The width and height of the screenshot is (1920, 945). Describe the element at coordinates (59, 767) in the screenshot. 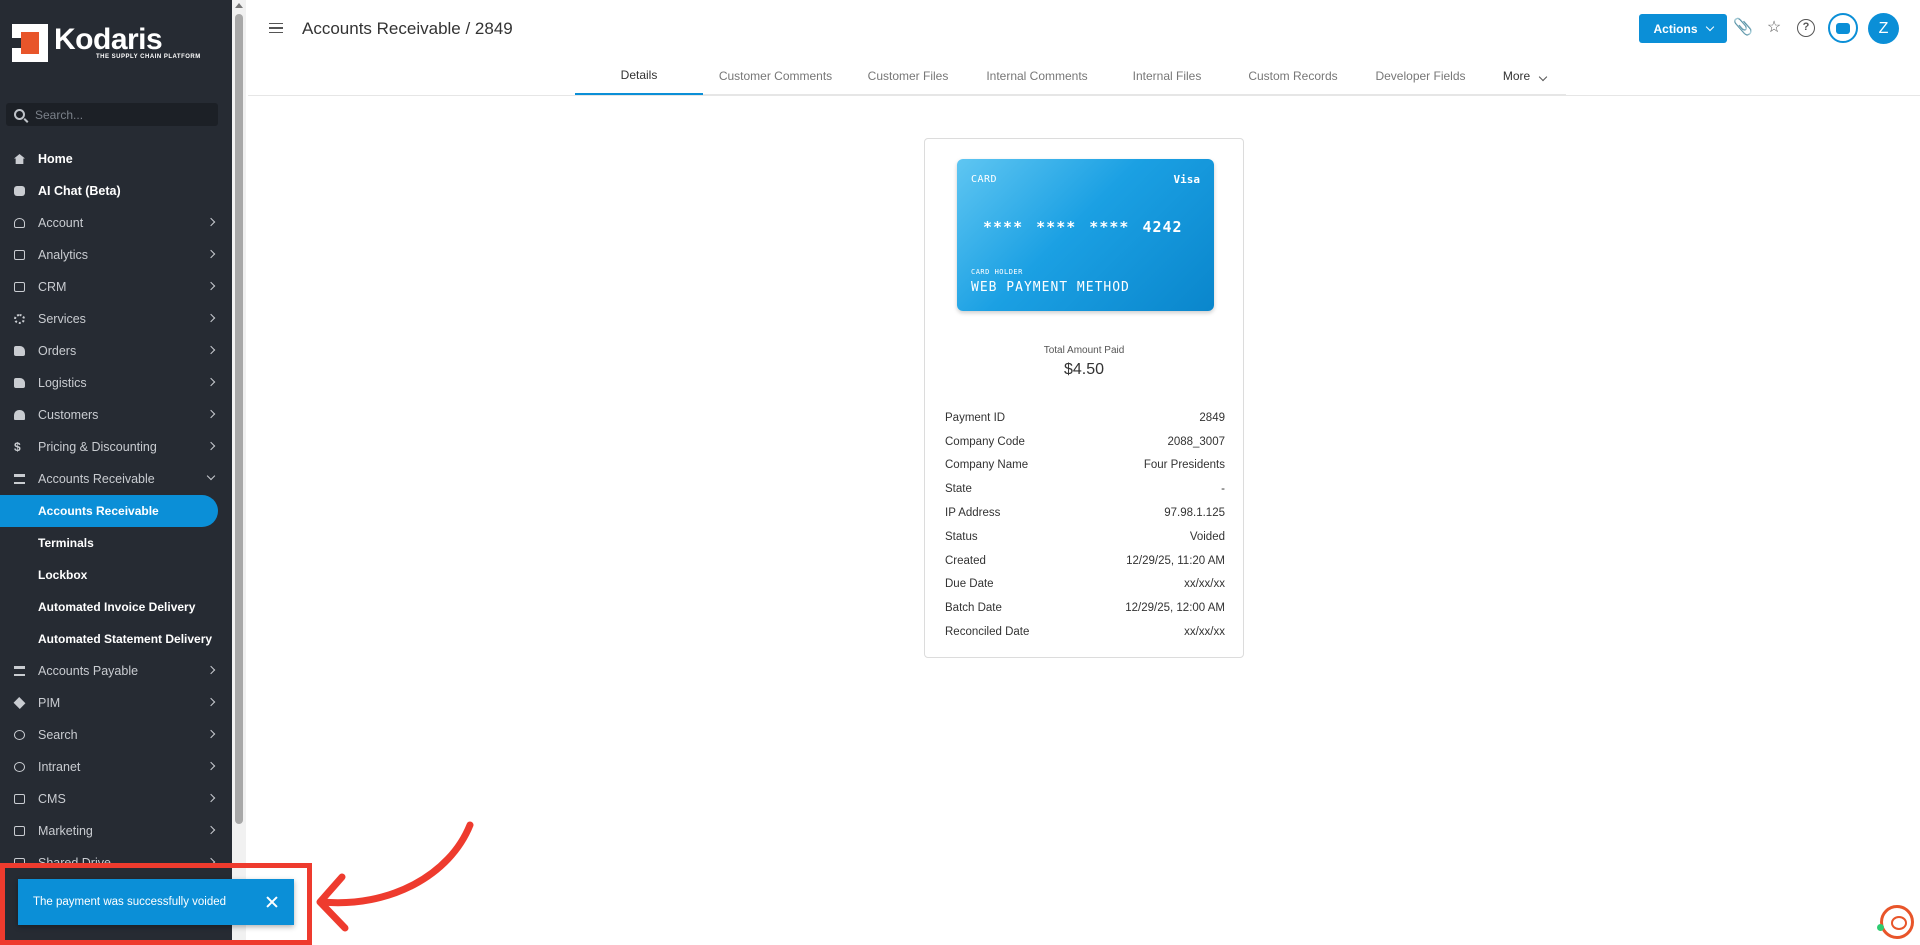

I see `sidebar-item-label: Intranet` at that location.